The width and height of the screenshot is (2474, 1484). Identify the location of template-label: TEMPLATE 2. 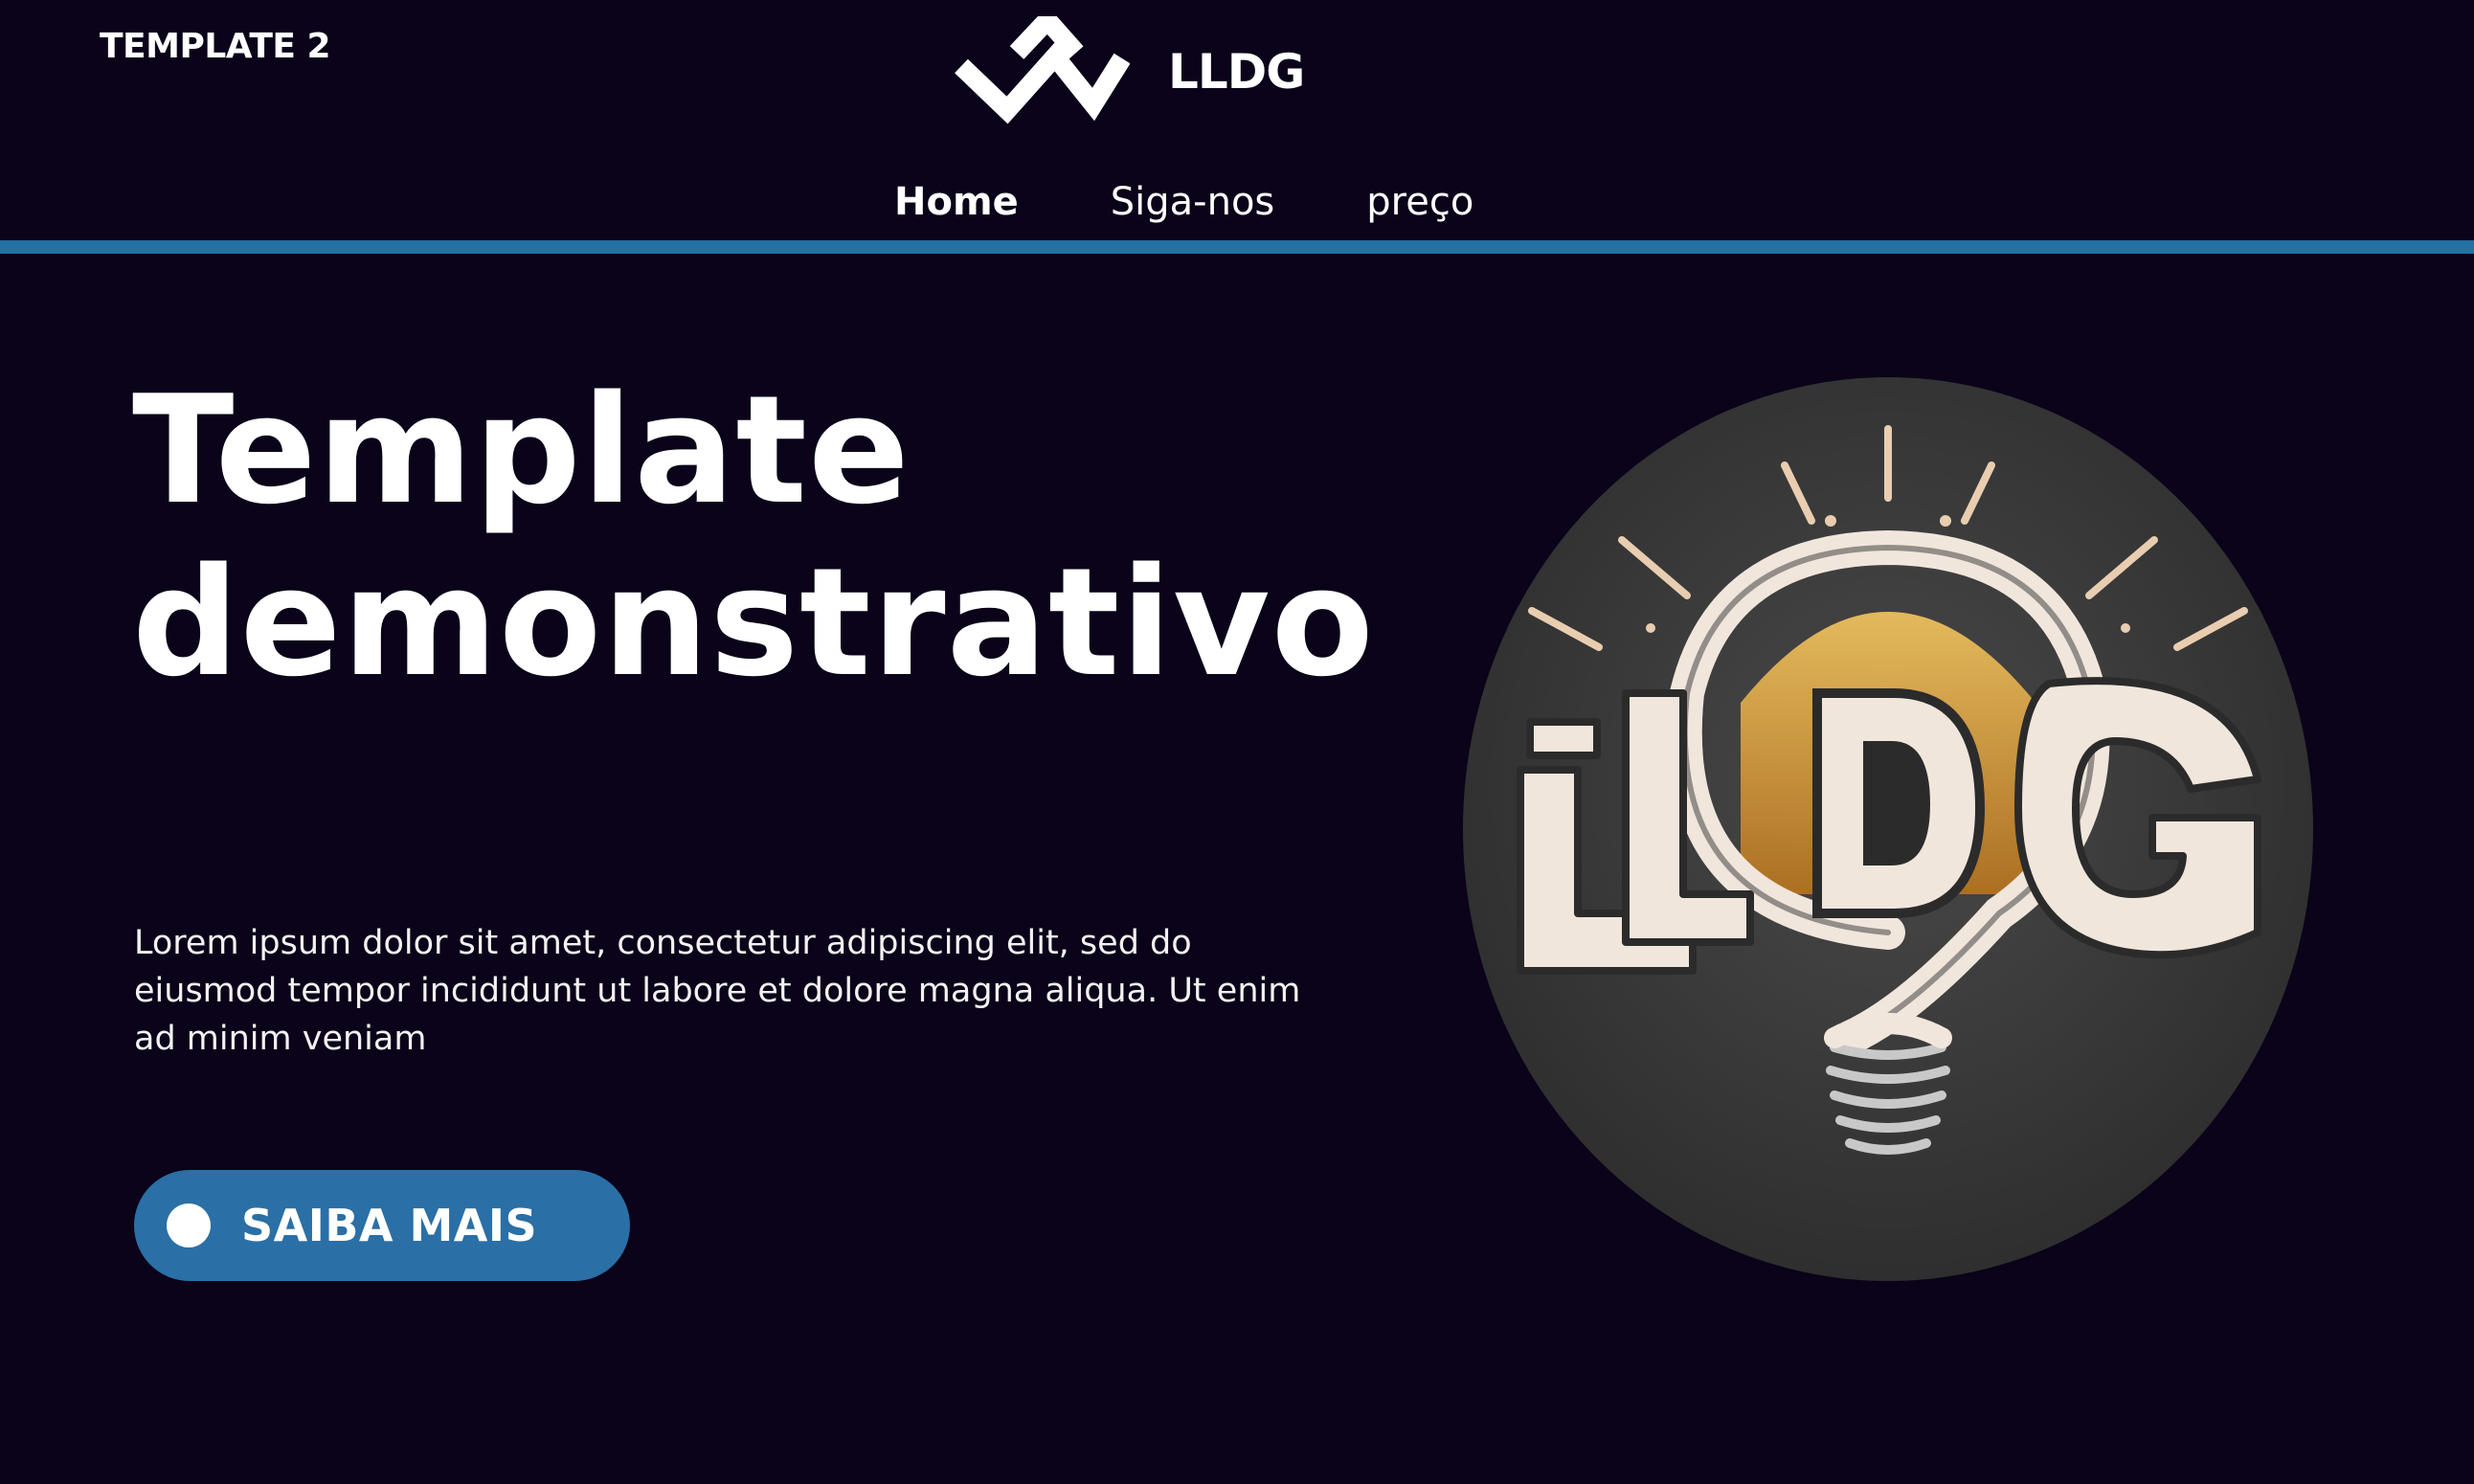
(215, 46).